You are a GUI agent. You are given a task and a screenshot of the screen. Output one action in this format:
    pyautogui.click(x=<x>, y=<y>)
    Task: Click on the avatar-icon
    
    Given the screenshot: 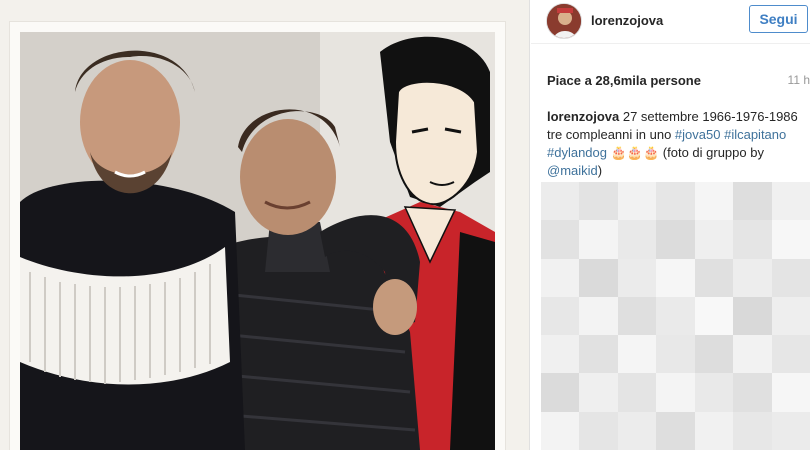 What is the action you would take?
    pyautogui.click(x=564, y=21)
    